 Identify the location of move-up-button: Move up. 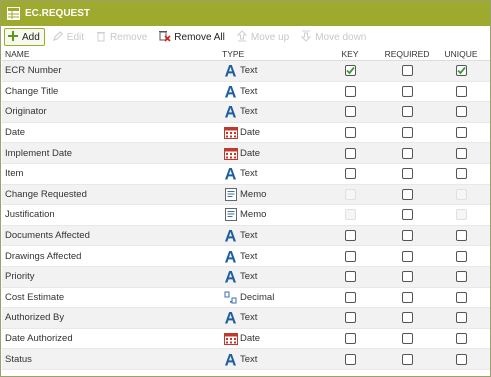
(262, 37).